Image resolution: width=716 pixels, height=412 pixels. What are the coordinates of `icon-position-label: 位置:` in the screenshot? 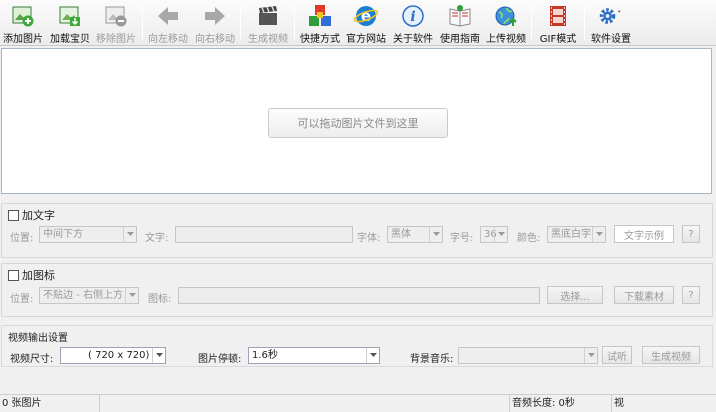 It's located at (22, 299).